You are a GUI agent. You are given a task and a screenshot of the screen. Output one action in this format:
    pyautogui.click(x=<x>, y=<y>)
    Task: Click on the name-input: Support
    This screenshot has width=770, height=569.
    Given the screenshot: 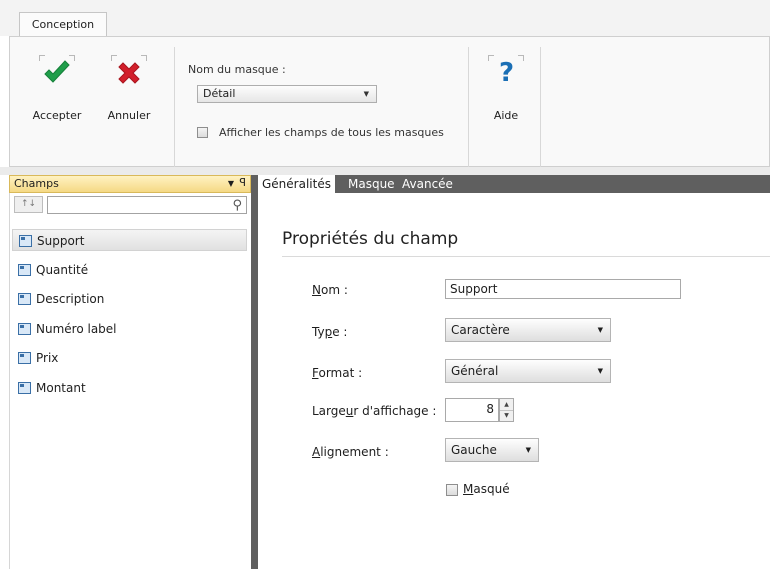 What is the action you would take?
    pyautogui.click(x=563, y=289)
    